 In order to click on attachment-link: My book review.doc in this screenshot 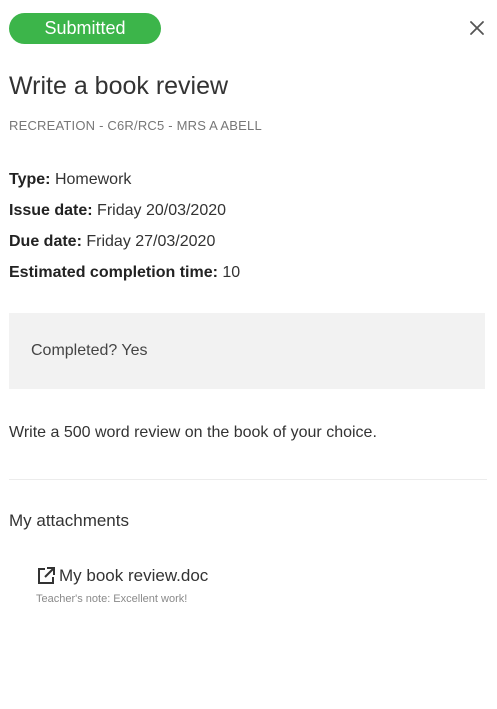, I will do `click(246, 576)`.